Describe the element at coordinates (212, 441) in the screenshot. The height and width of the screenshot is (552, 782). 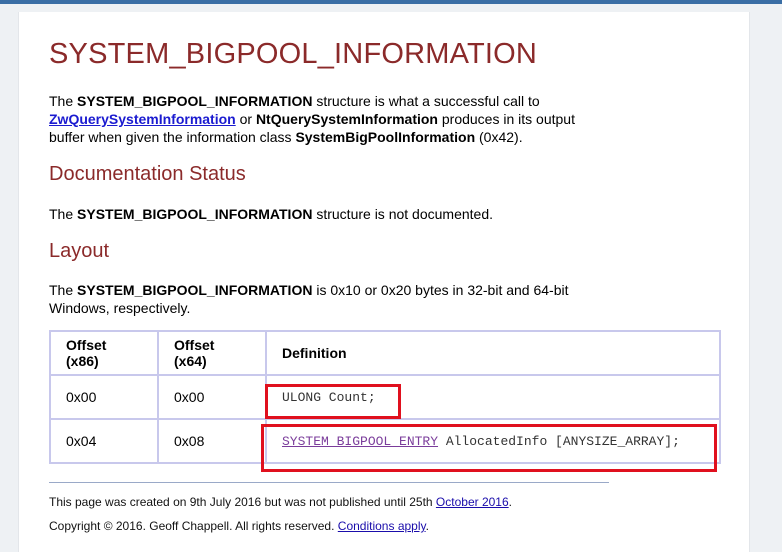
I see `cell-offset-x64: 0x08` at that location.